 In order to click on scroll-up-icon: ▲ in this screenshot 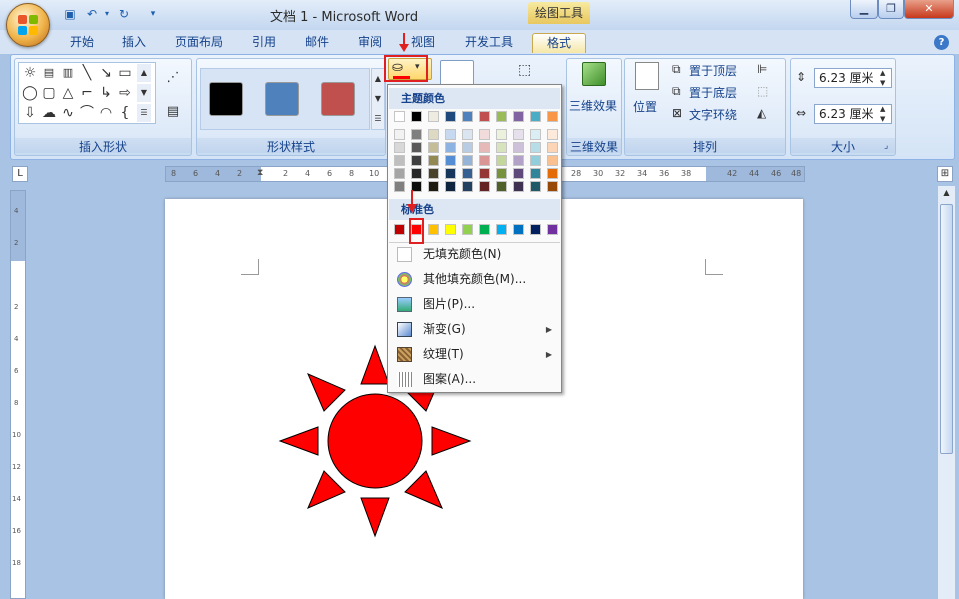, I will do `click(946, 195)`.